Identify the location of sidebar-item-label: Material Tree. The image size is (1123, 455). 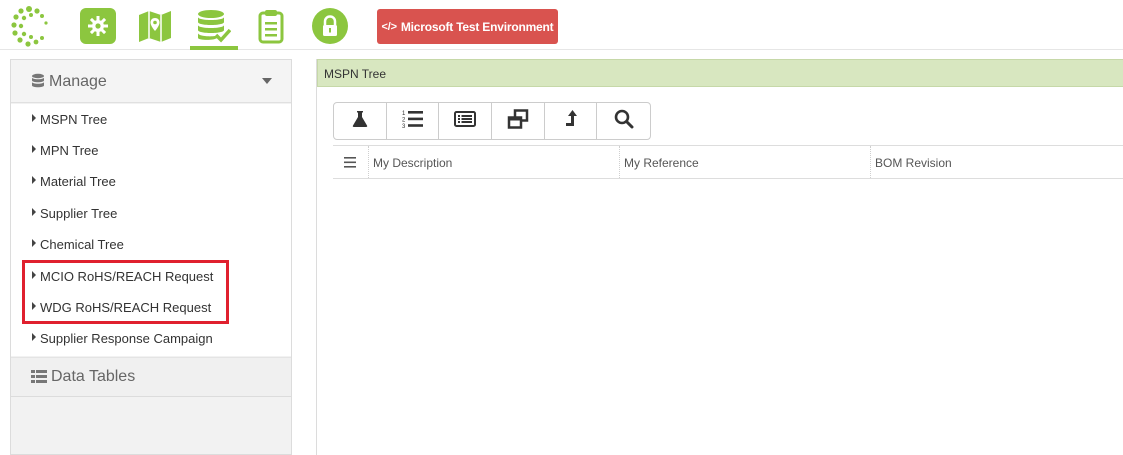
(78, 181).